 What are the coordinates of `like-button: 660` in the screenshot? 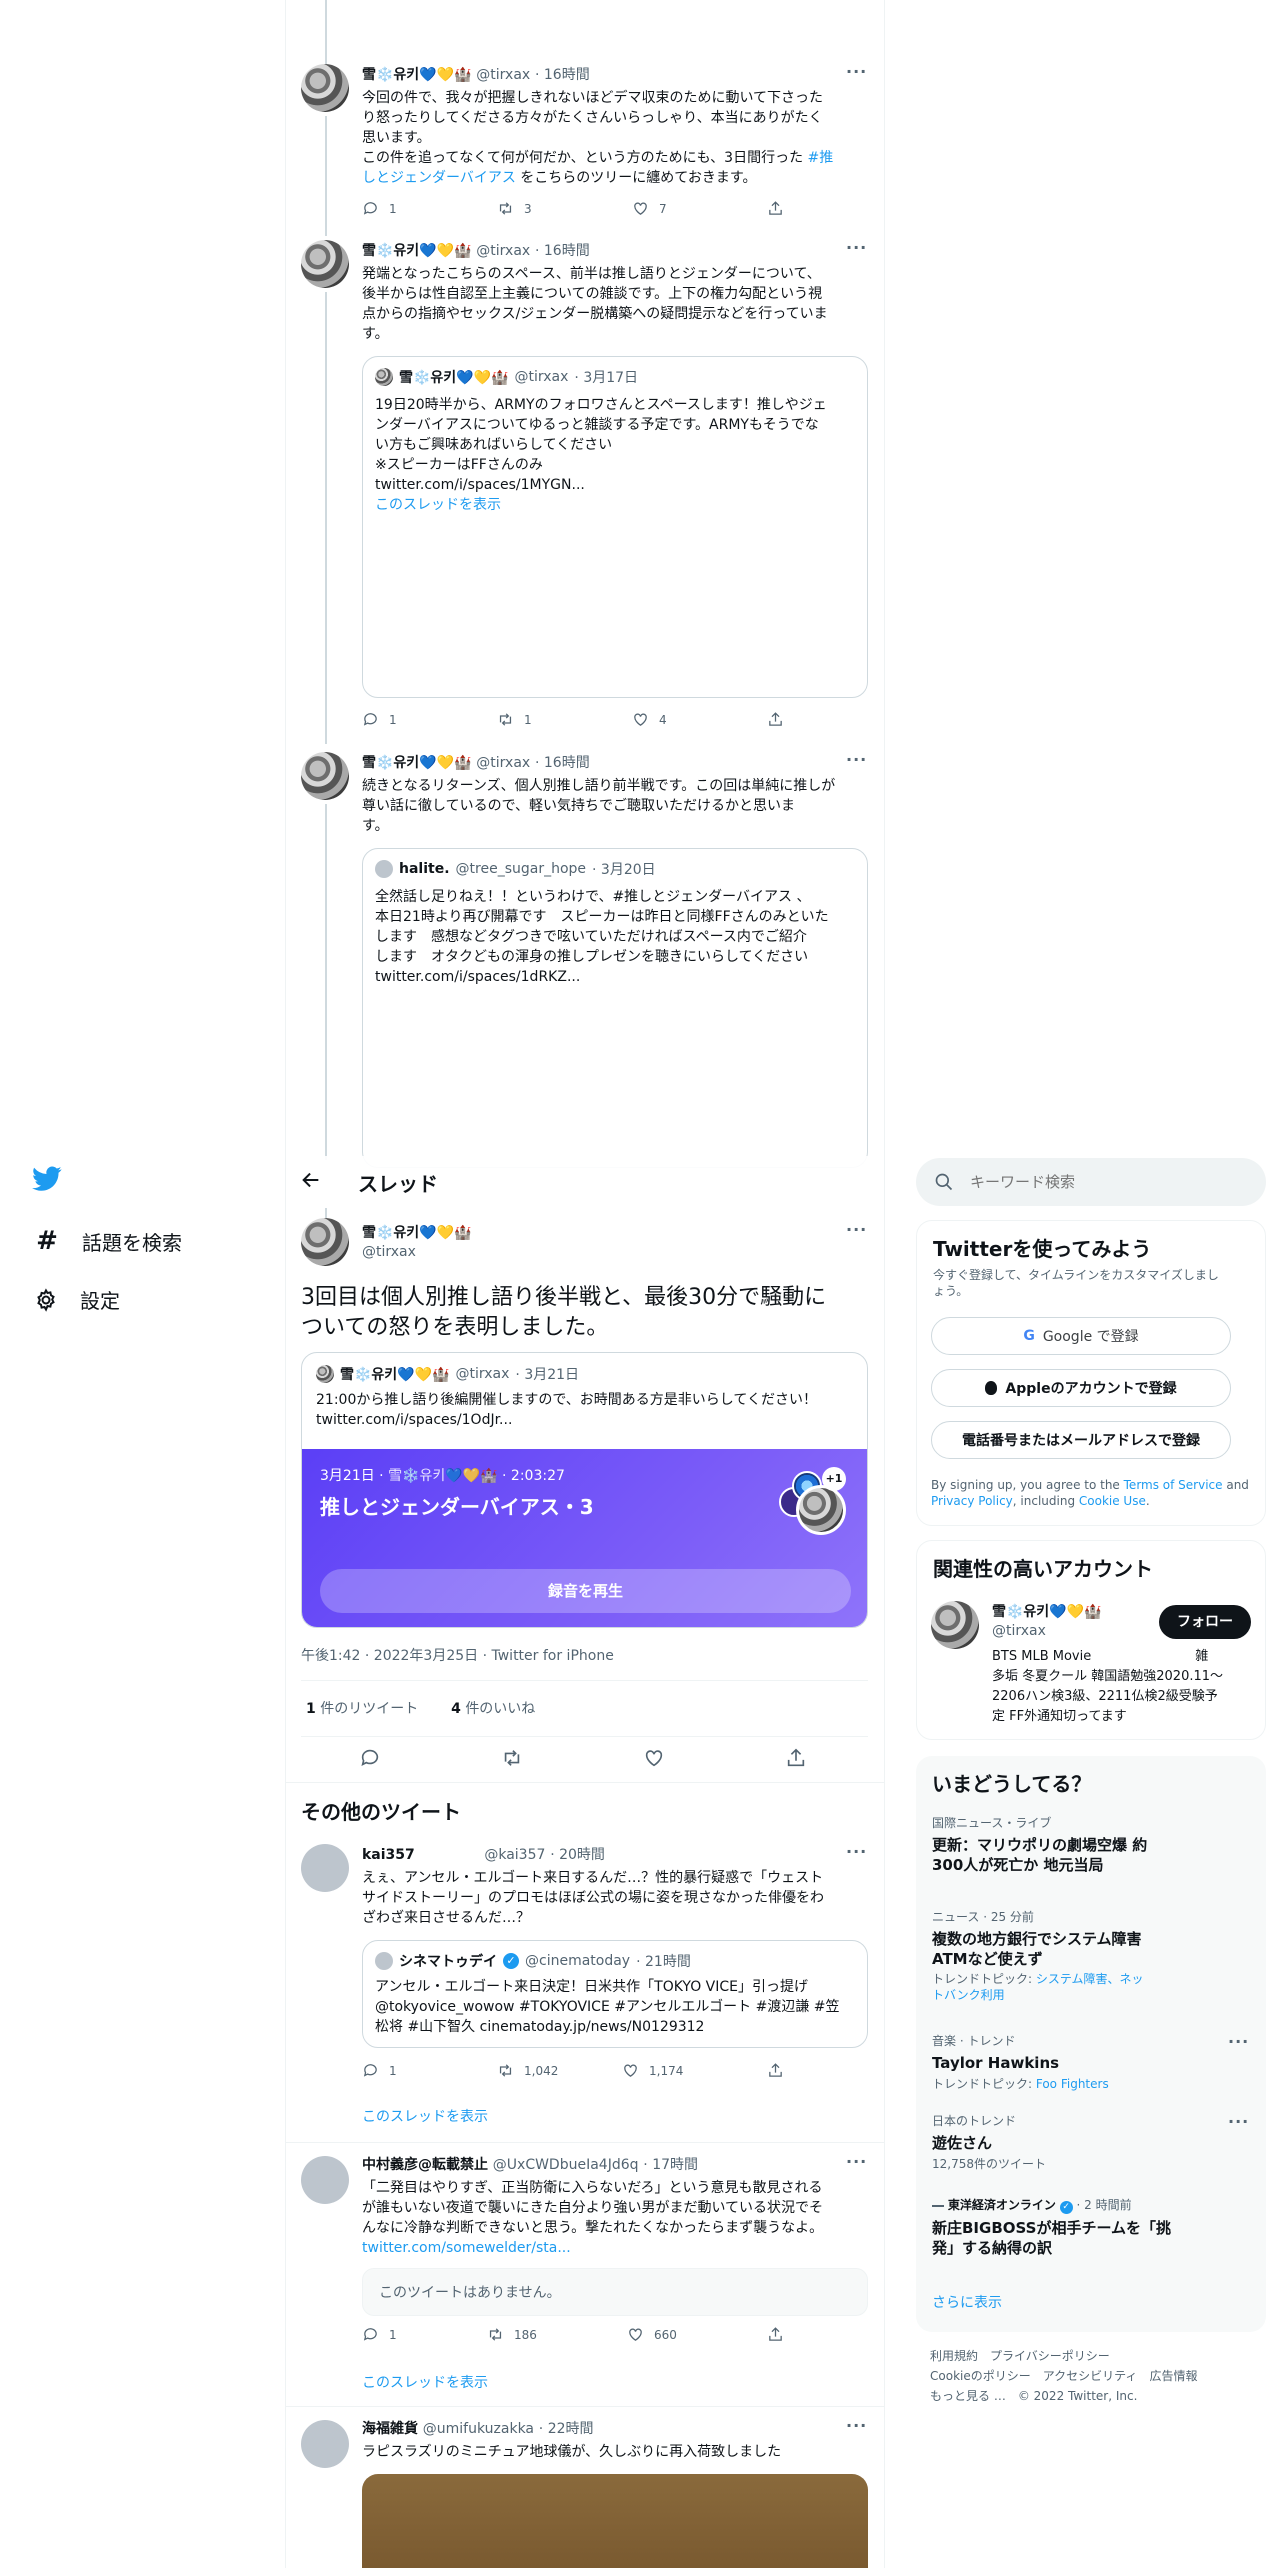 It's located at (652, 2334).